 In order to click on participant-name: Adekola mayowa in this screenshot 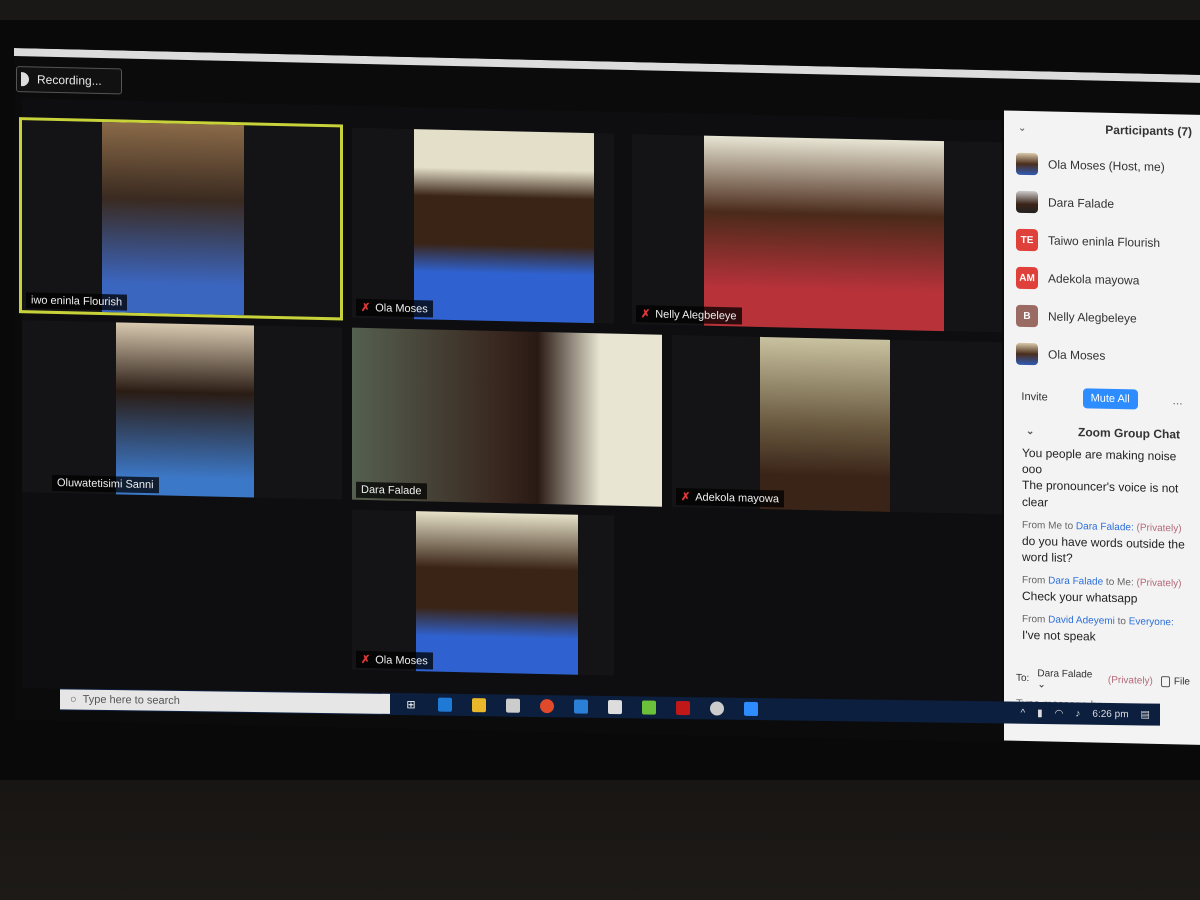, I will do `click(737, 497)`.